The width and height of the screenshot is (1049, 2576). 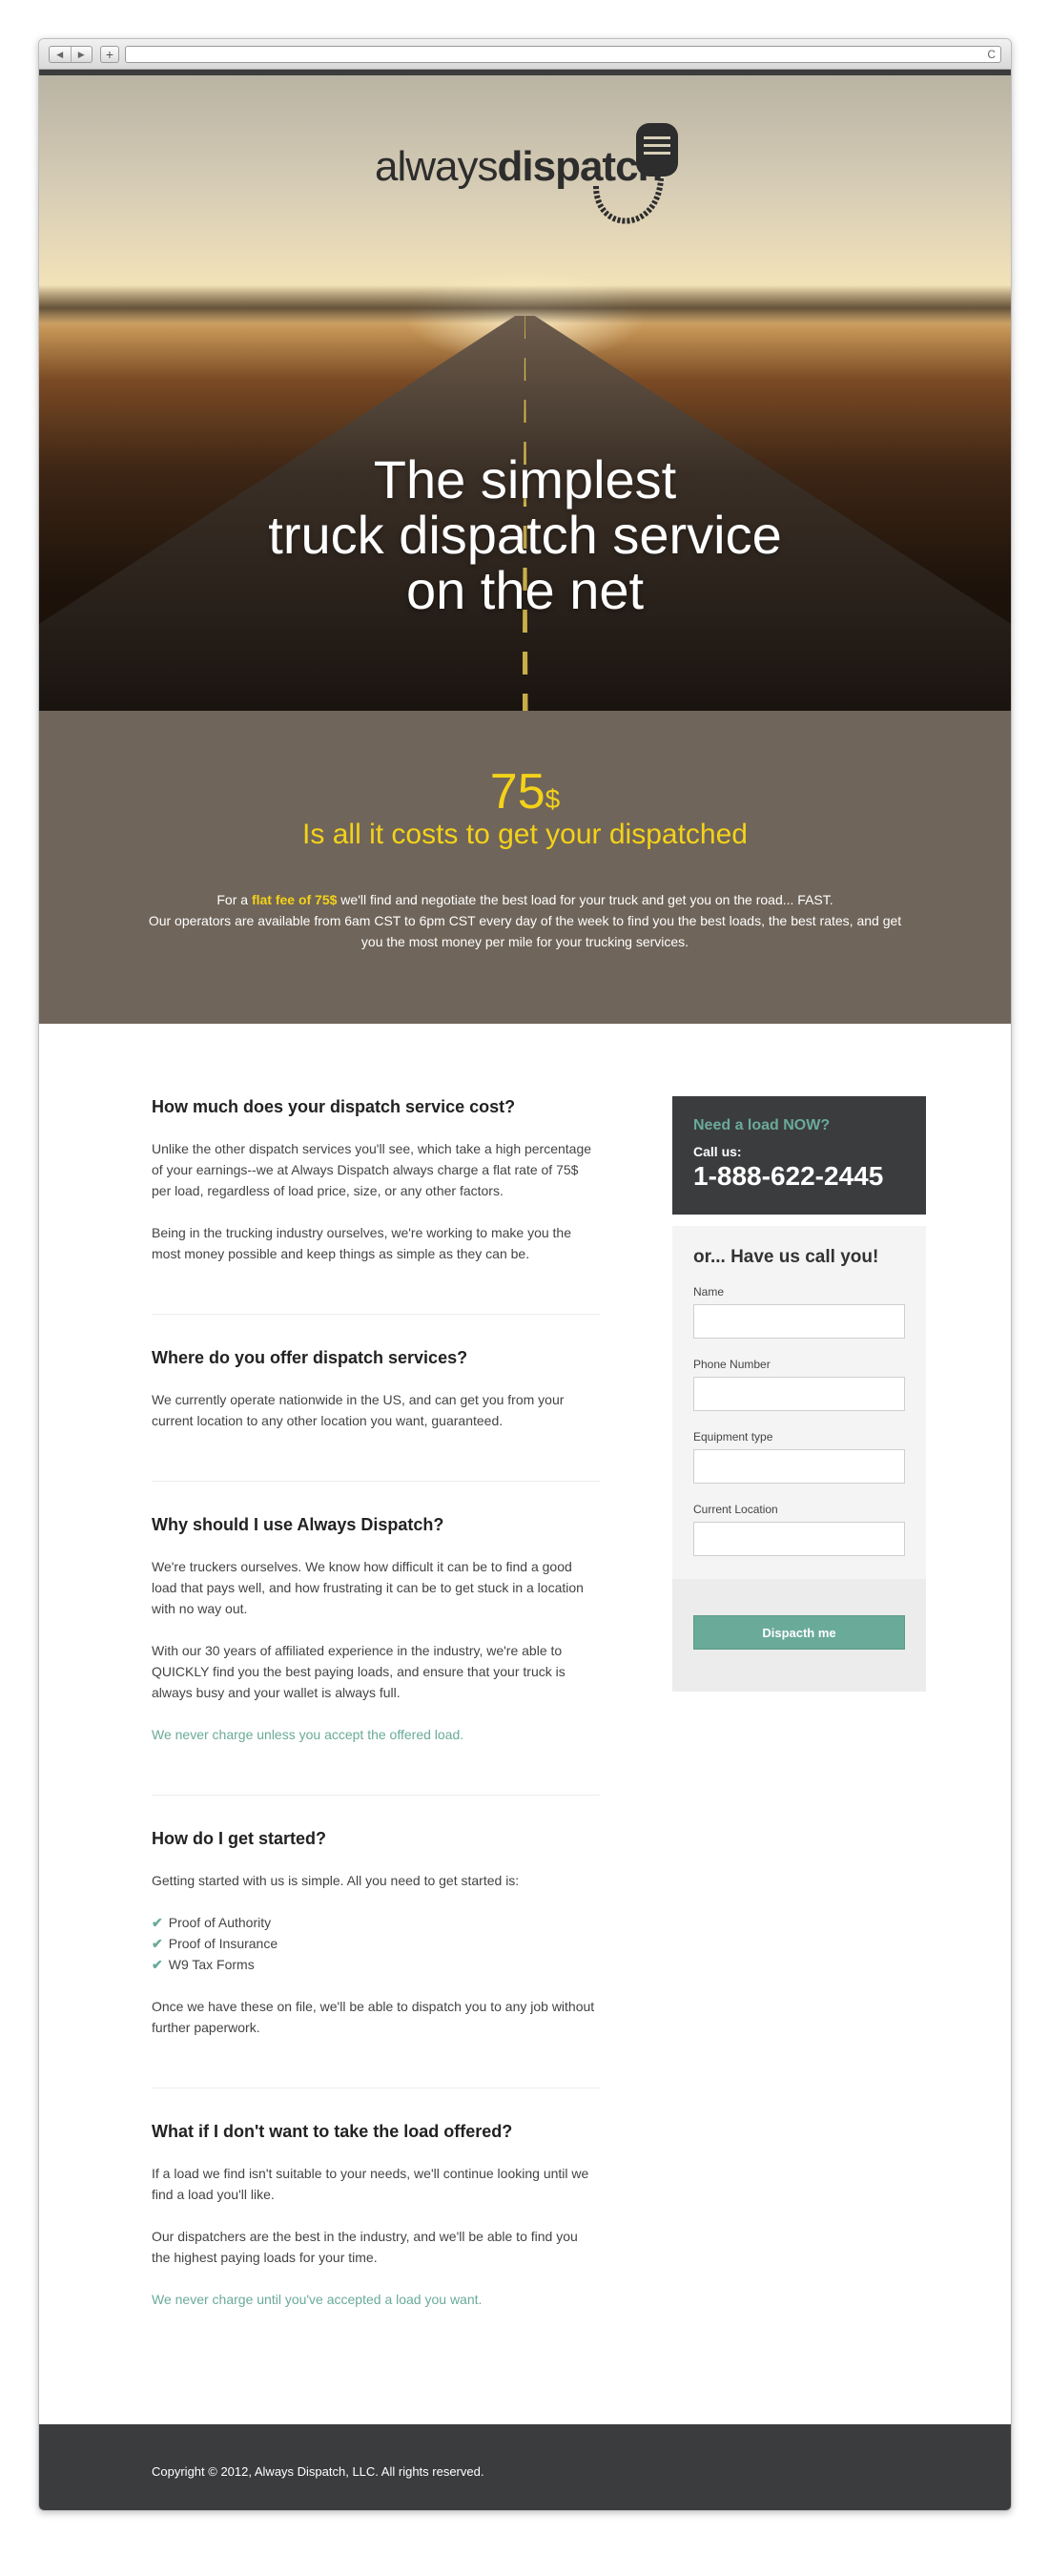 I want to click on price-tagline: Is all it costs to get your dispatched, so click(x=525, y=834).